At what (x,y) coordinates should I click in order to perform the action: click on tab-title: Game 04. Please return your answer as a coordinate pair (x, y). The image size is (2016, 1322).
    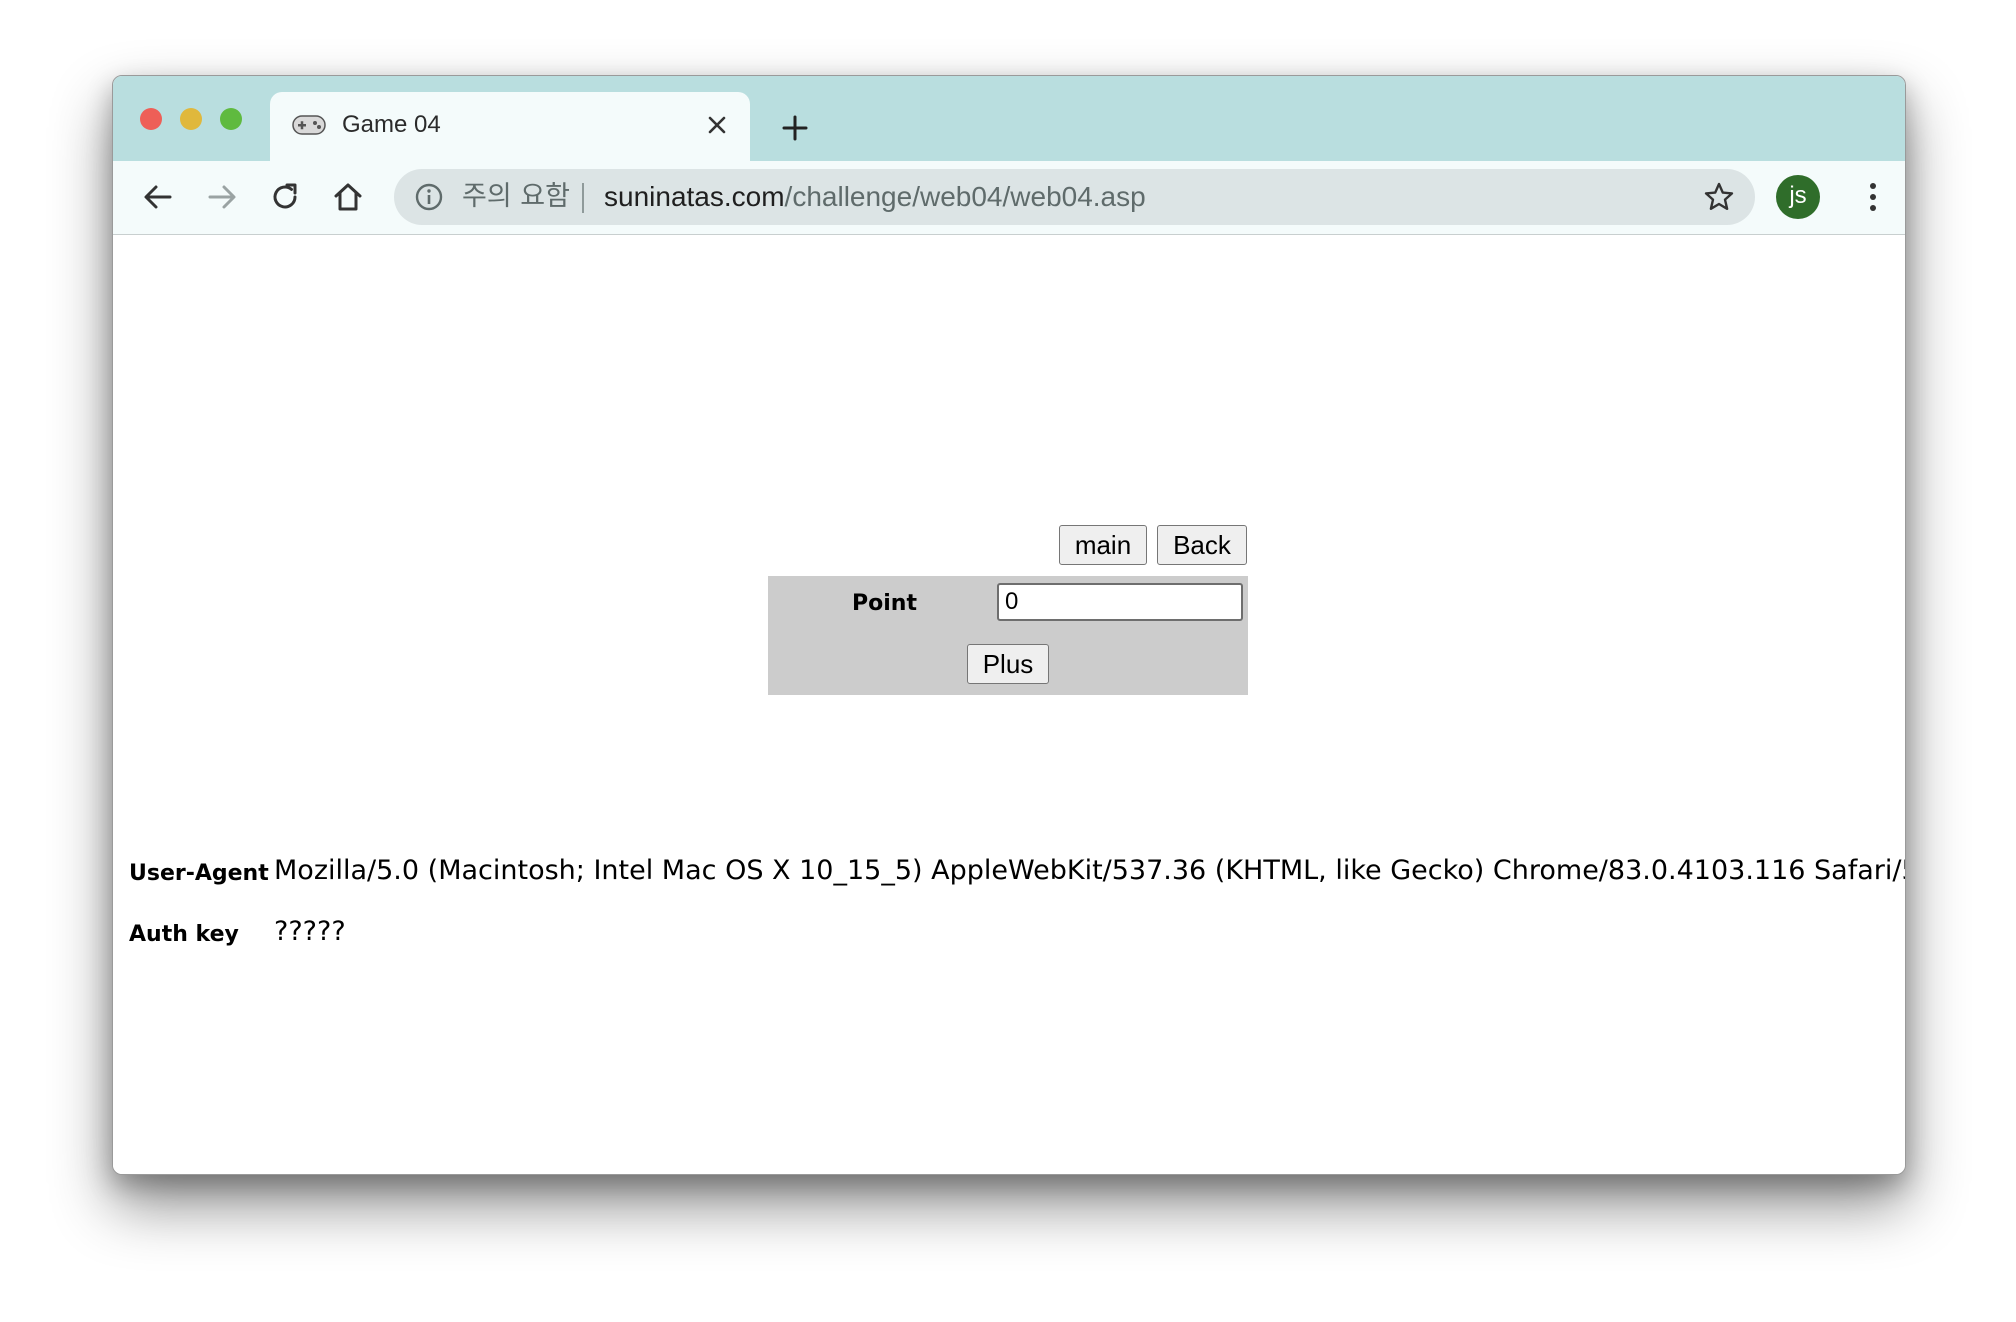
    Looking at the image, I should click on (391, 124).